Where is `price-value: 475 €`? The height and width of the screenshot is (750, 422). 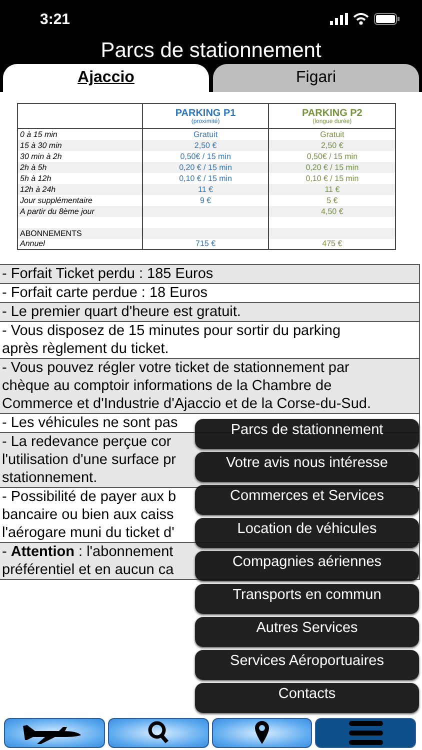
price-value: 475 € is located at coordinates (332, 244).